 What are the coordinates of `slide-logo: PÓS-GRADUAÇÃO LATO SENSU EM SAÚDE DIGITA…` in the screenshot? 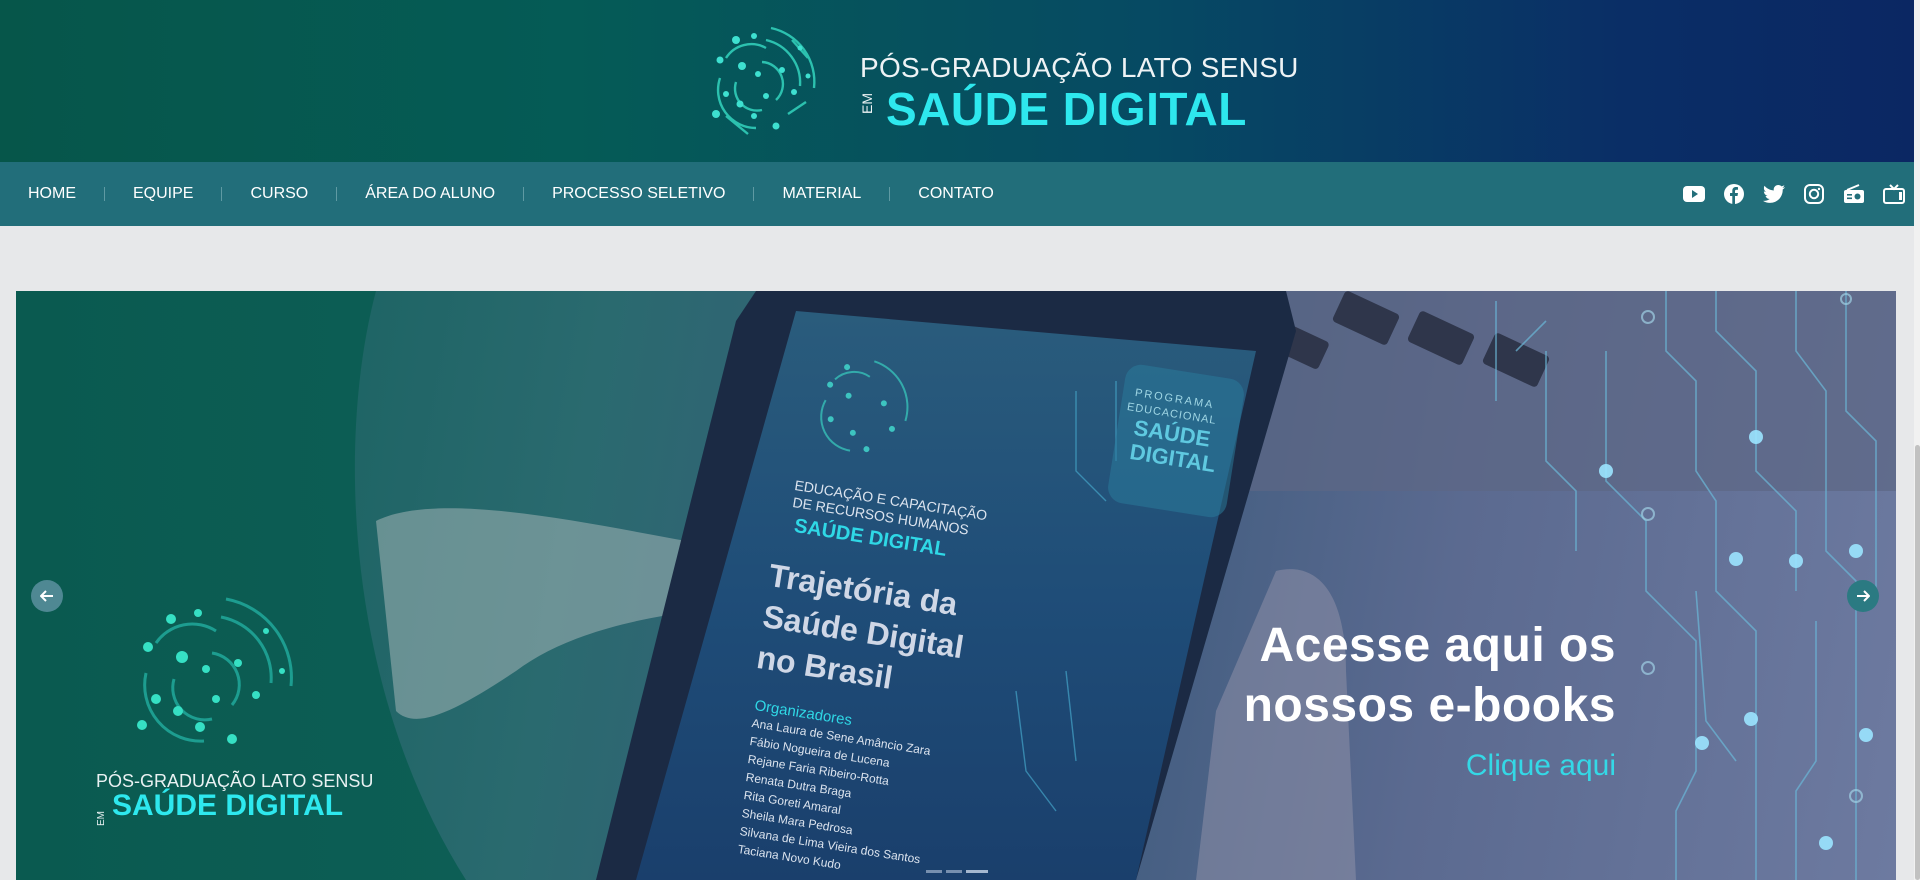 It's located at (246, 711).